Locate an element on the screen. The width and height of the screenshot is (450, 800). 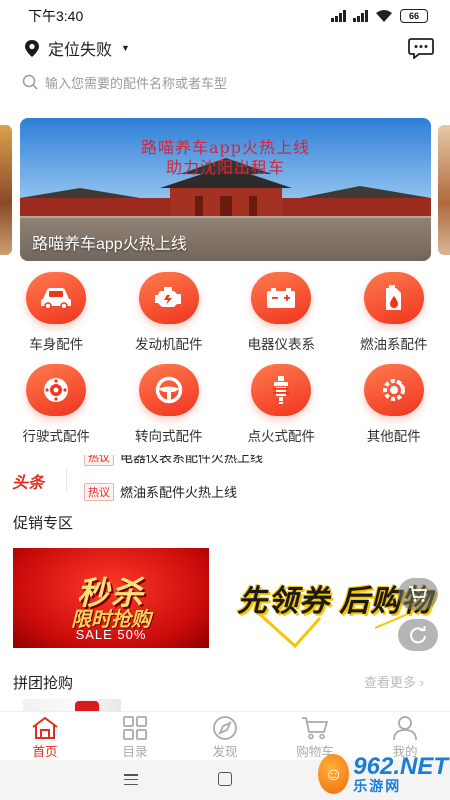
banner-prev-peek is located at coordinates (6, 190).